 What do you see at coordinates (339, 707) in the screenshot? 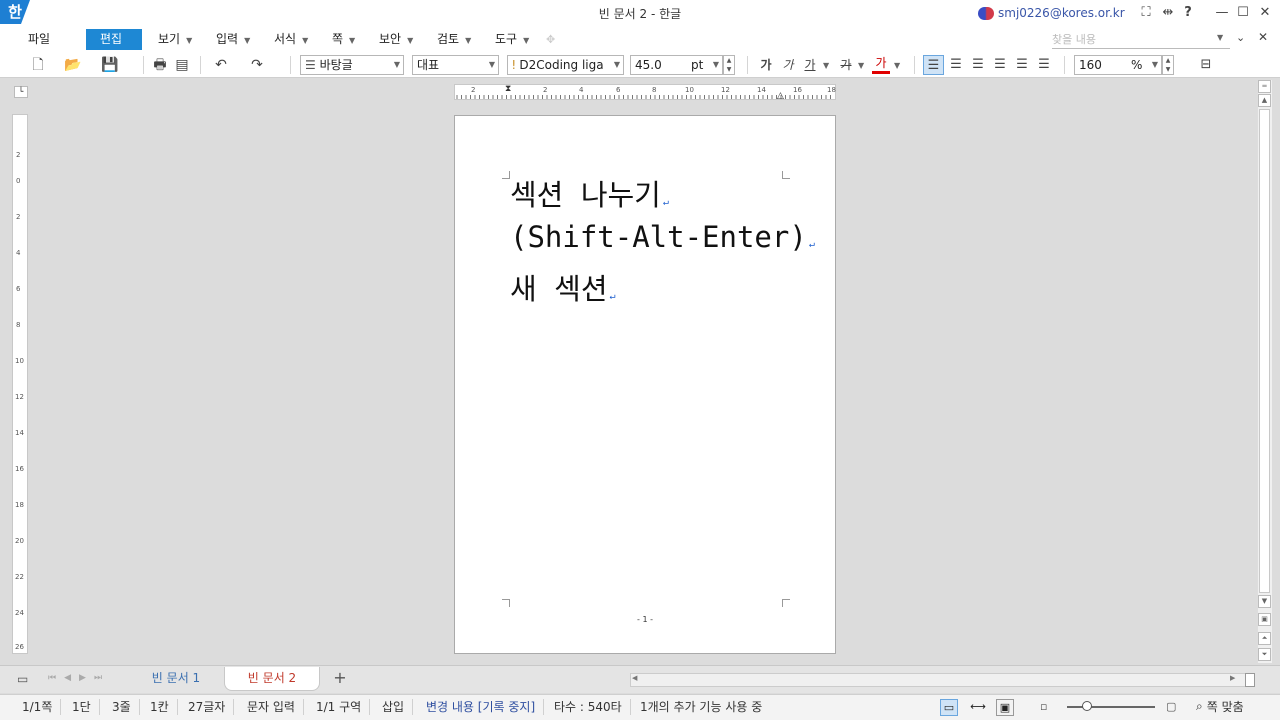
I see `status-section: 1/1 구역` at bounding box center [339, 707].